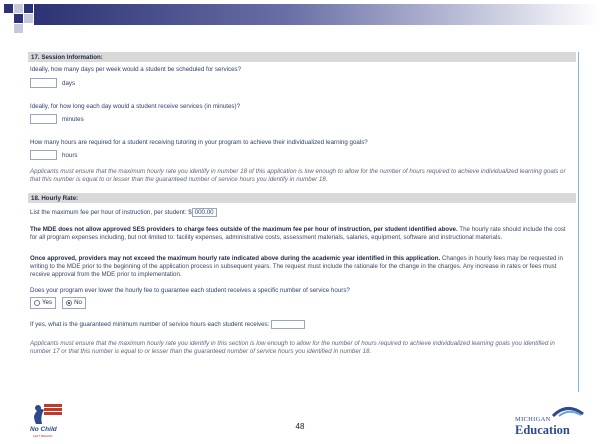 The image size is (600, 444). I want to click on hours-input, so click(43, 155).